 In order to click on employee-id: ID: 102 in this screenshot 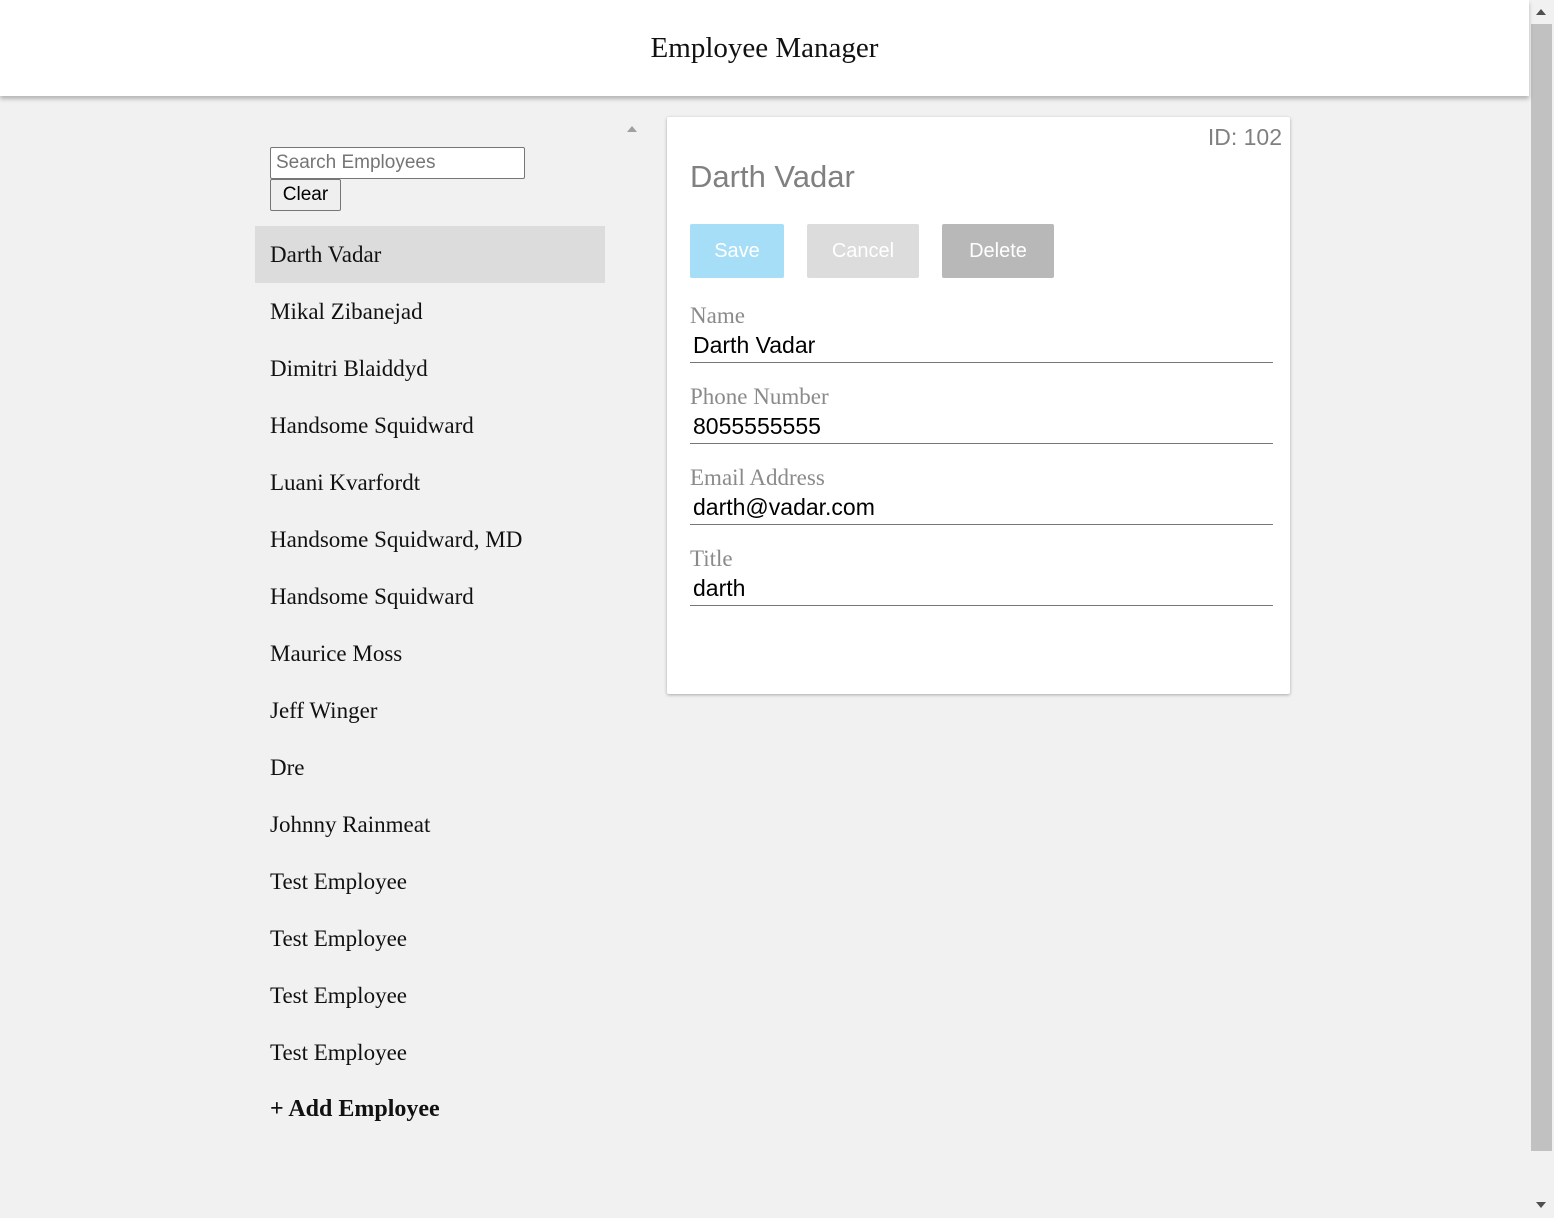, I will do `click(1244, 137)`.